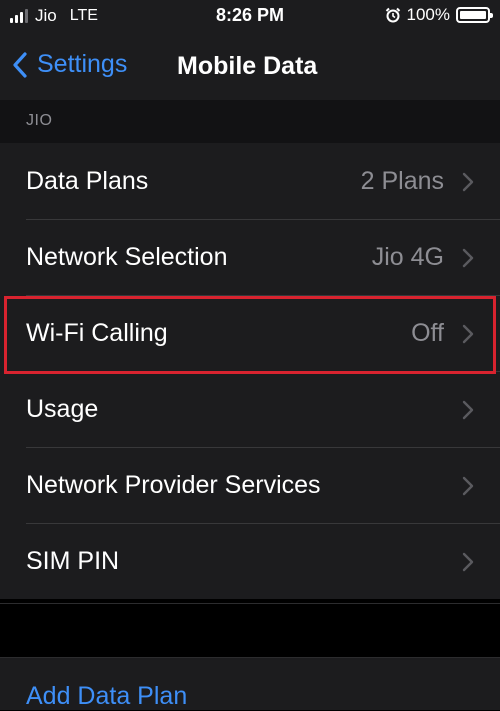  What do you see at coordinates (392, 15) in the screenshot?
I see `alarm-icon` at bounding box center [392, 15].